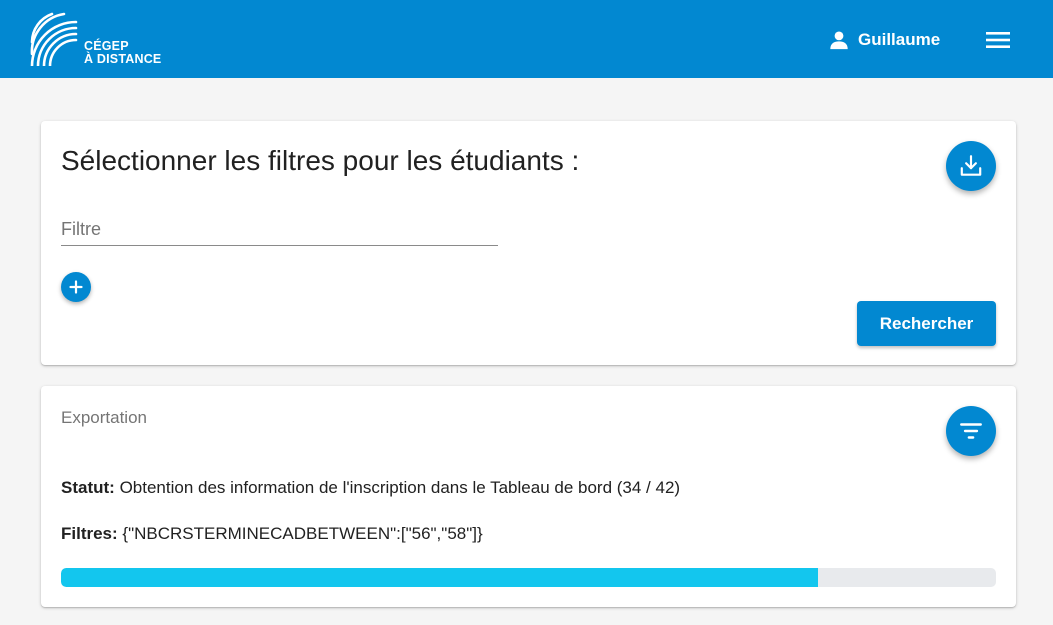  Describe the element at coordinates (88, 487) in the screenshot. I see `status-label: Statut:` at that location.